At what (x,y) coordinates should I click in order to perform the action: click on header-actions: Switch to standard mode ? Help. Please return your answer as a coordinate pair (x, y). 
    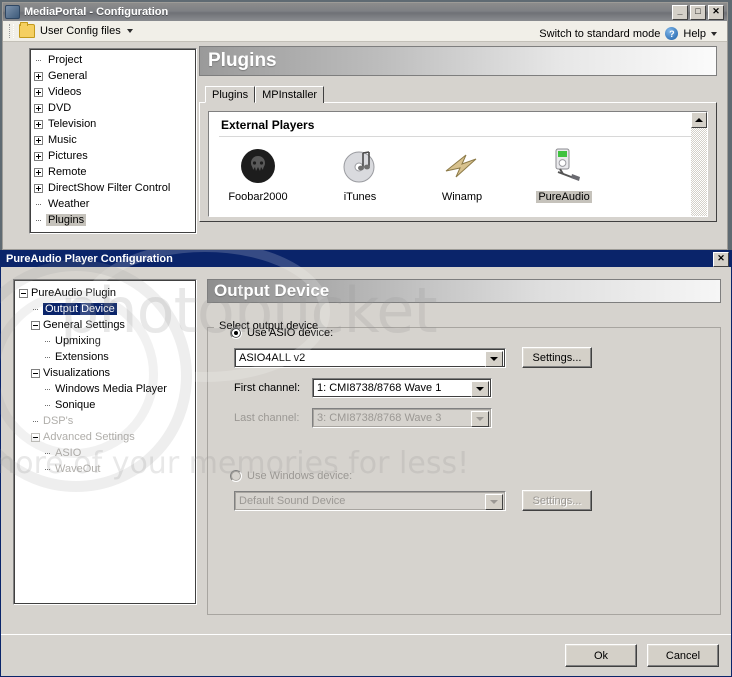
    Looking at the image, I should click on (628, 33).